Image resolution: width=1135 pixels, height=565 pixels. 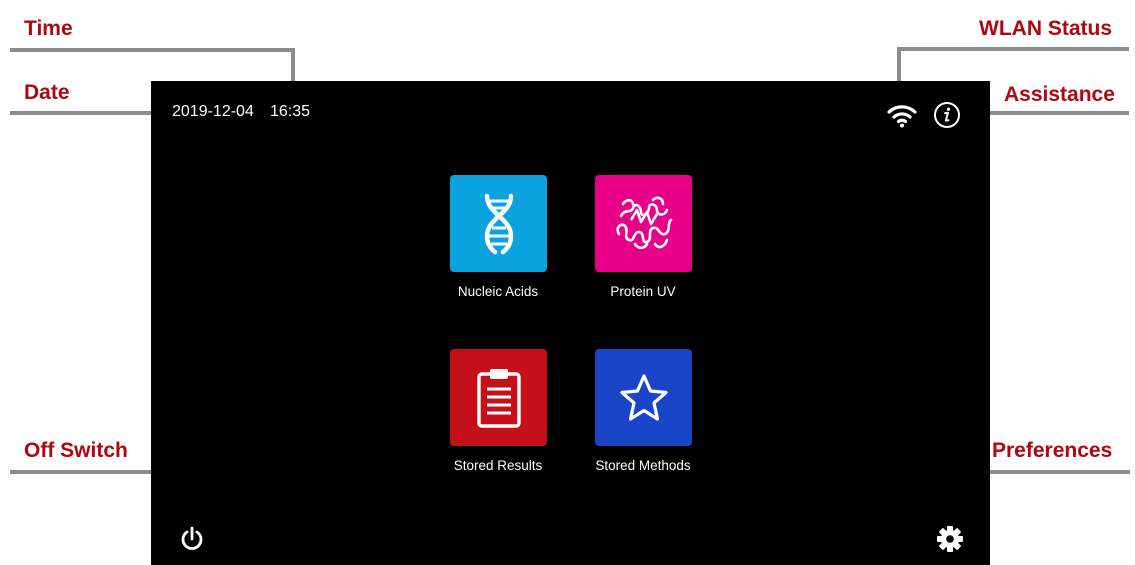 I want to click on protein-icon, so click(x=643, y=222).